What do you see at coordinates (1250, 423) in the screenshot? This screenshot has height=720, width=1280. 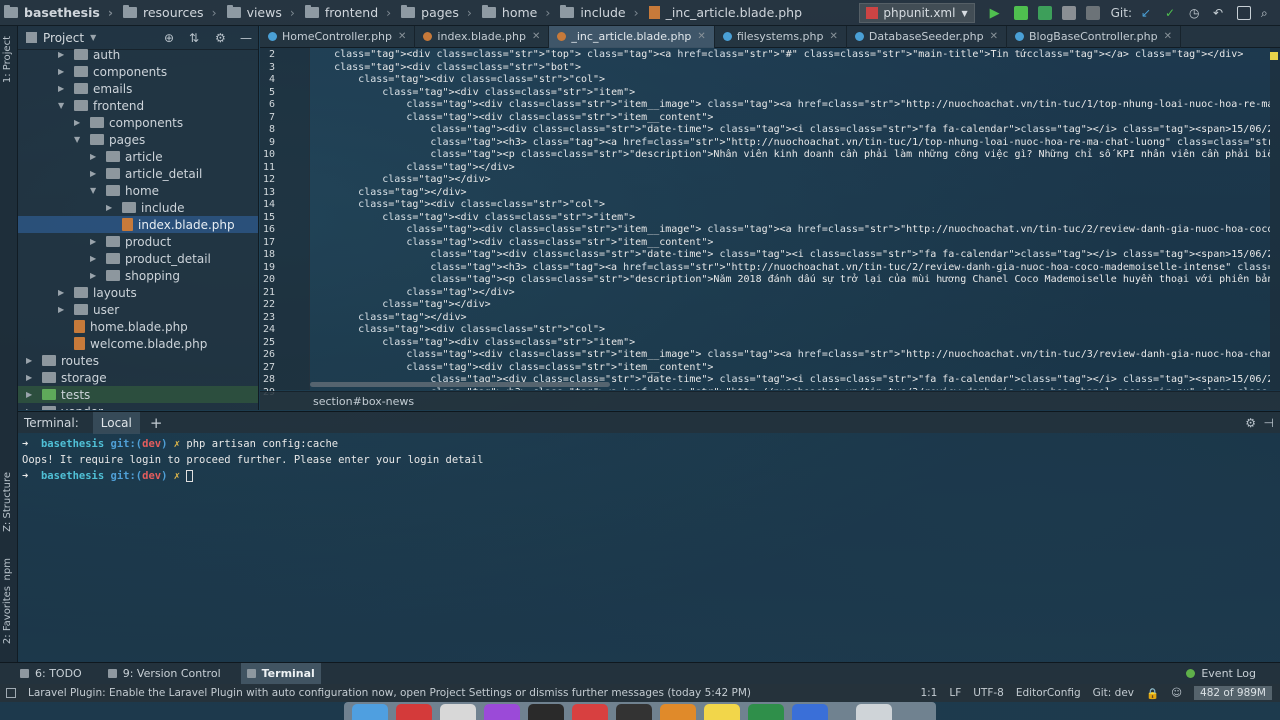 I see `terminal-settings-gear-icon: ⚙` at bounding box center [1250, 423].